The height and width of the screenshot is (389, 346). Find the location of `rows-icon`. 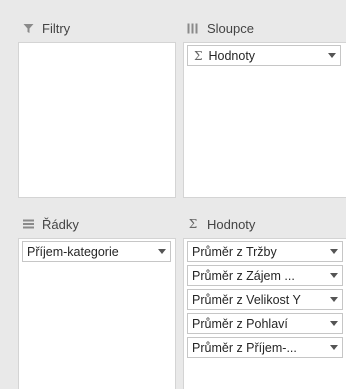

rows-icon is located at coordinates (28, 224).